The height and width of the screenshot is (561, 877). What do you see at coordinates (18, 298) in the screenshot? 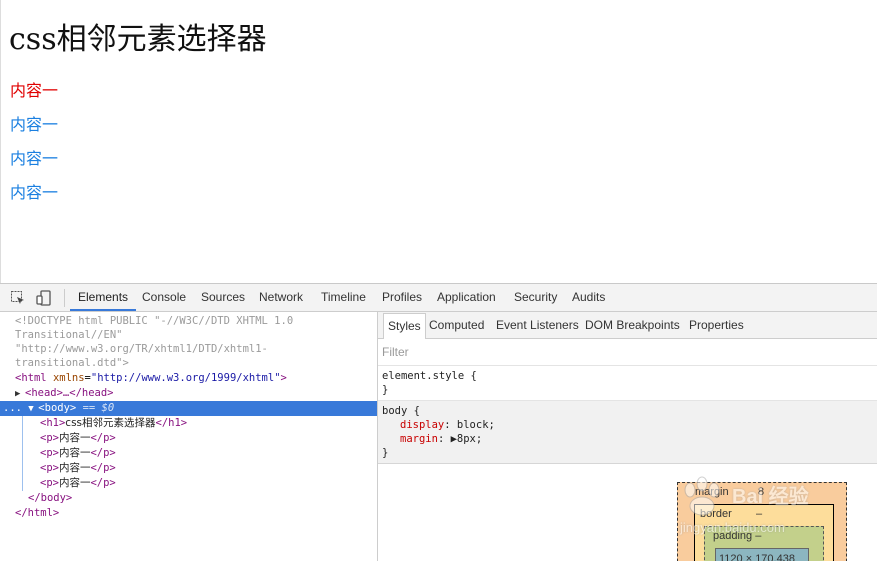
I see `inspect-element-icon` at bounding box center [18, 298].